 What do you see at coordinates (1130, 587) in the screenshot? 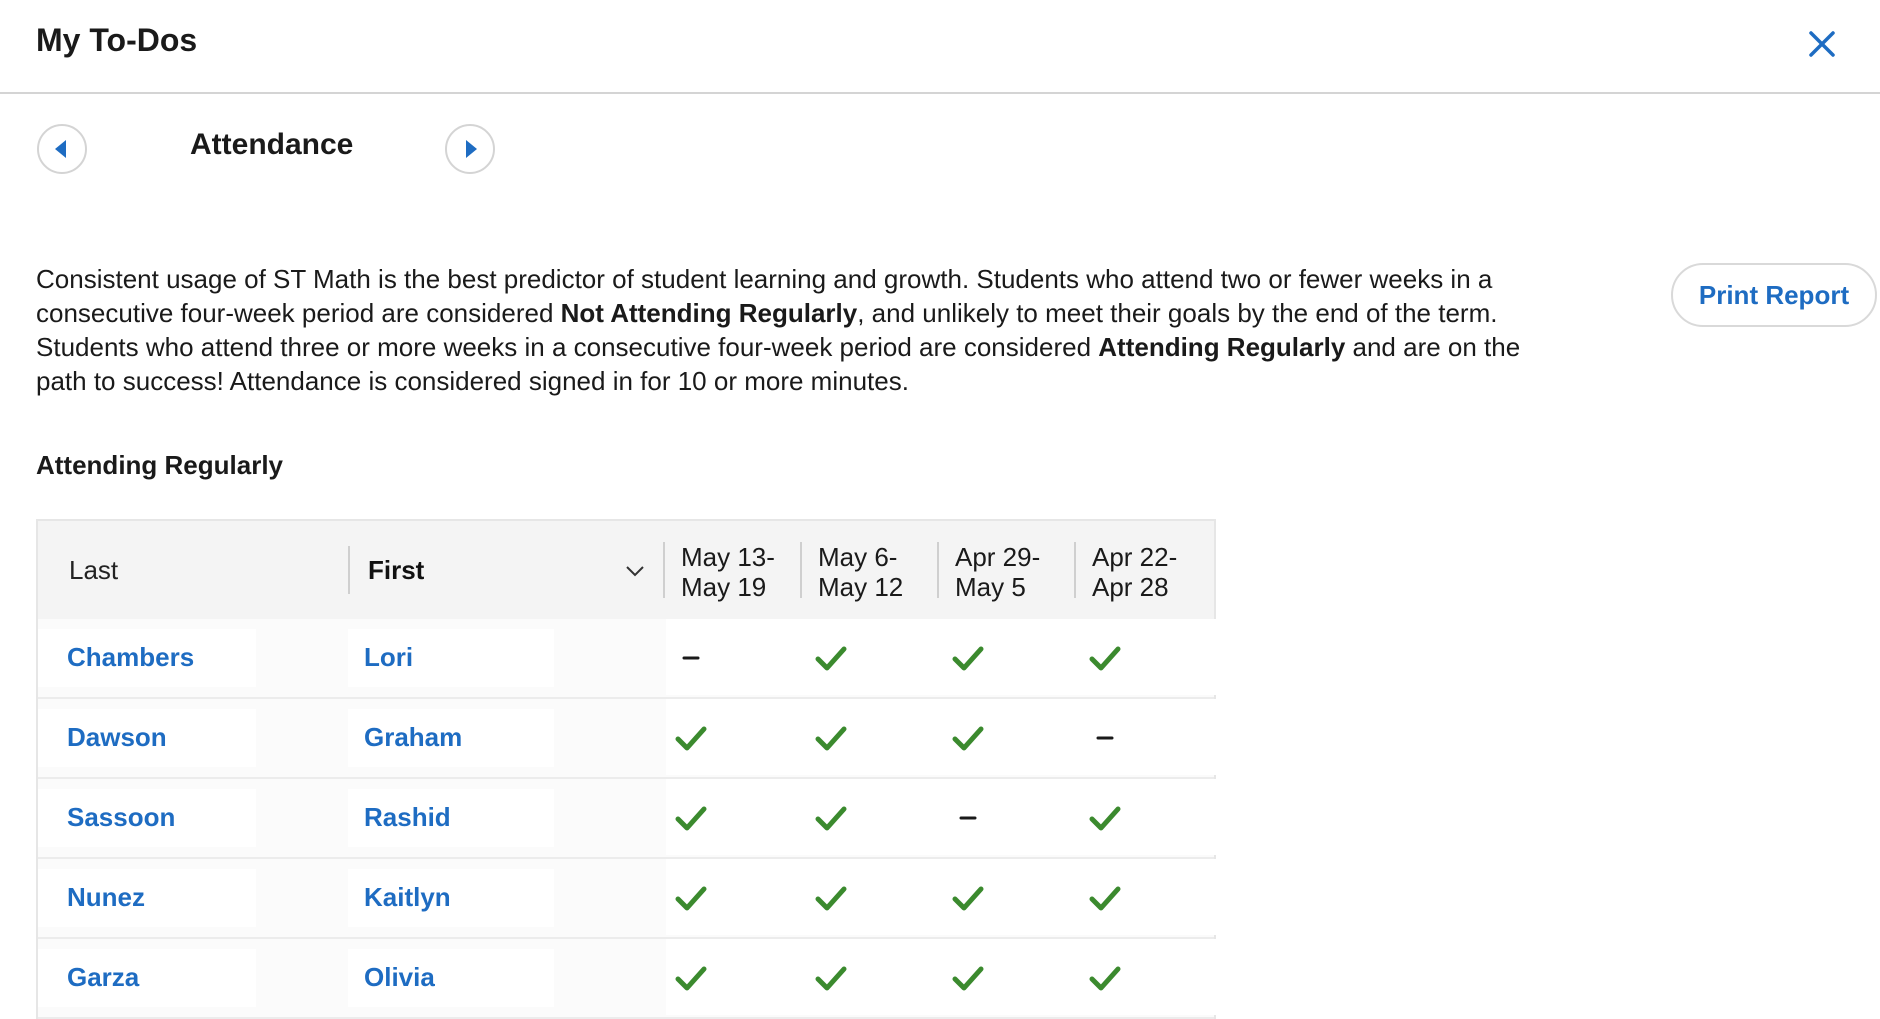
I see `week-4-line2: Apr 28` at bounding box center [1130, 587].